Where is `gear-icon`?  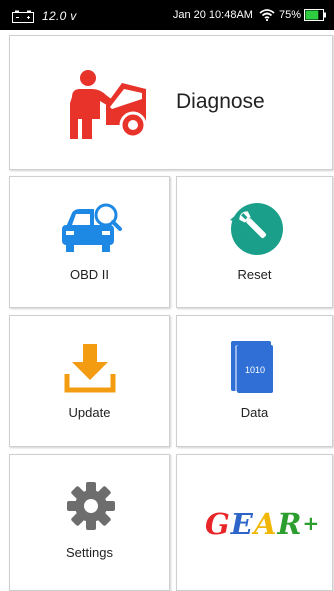
gear-icon is located at coordinates (91, 506).